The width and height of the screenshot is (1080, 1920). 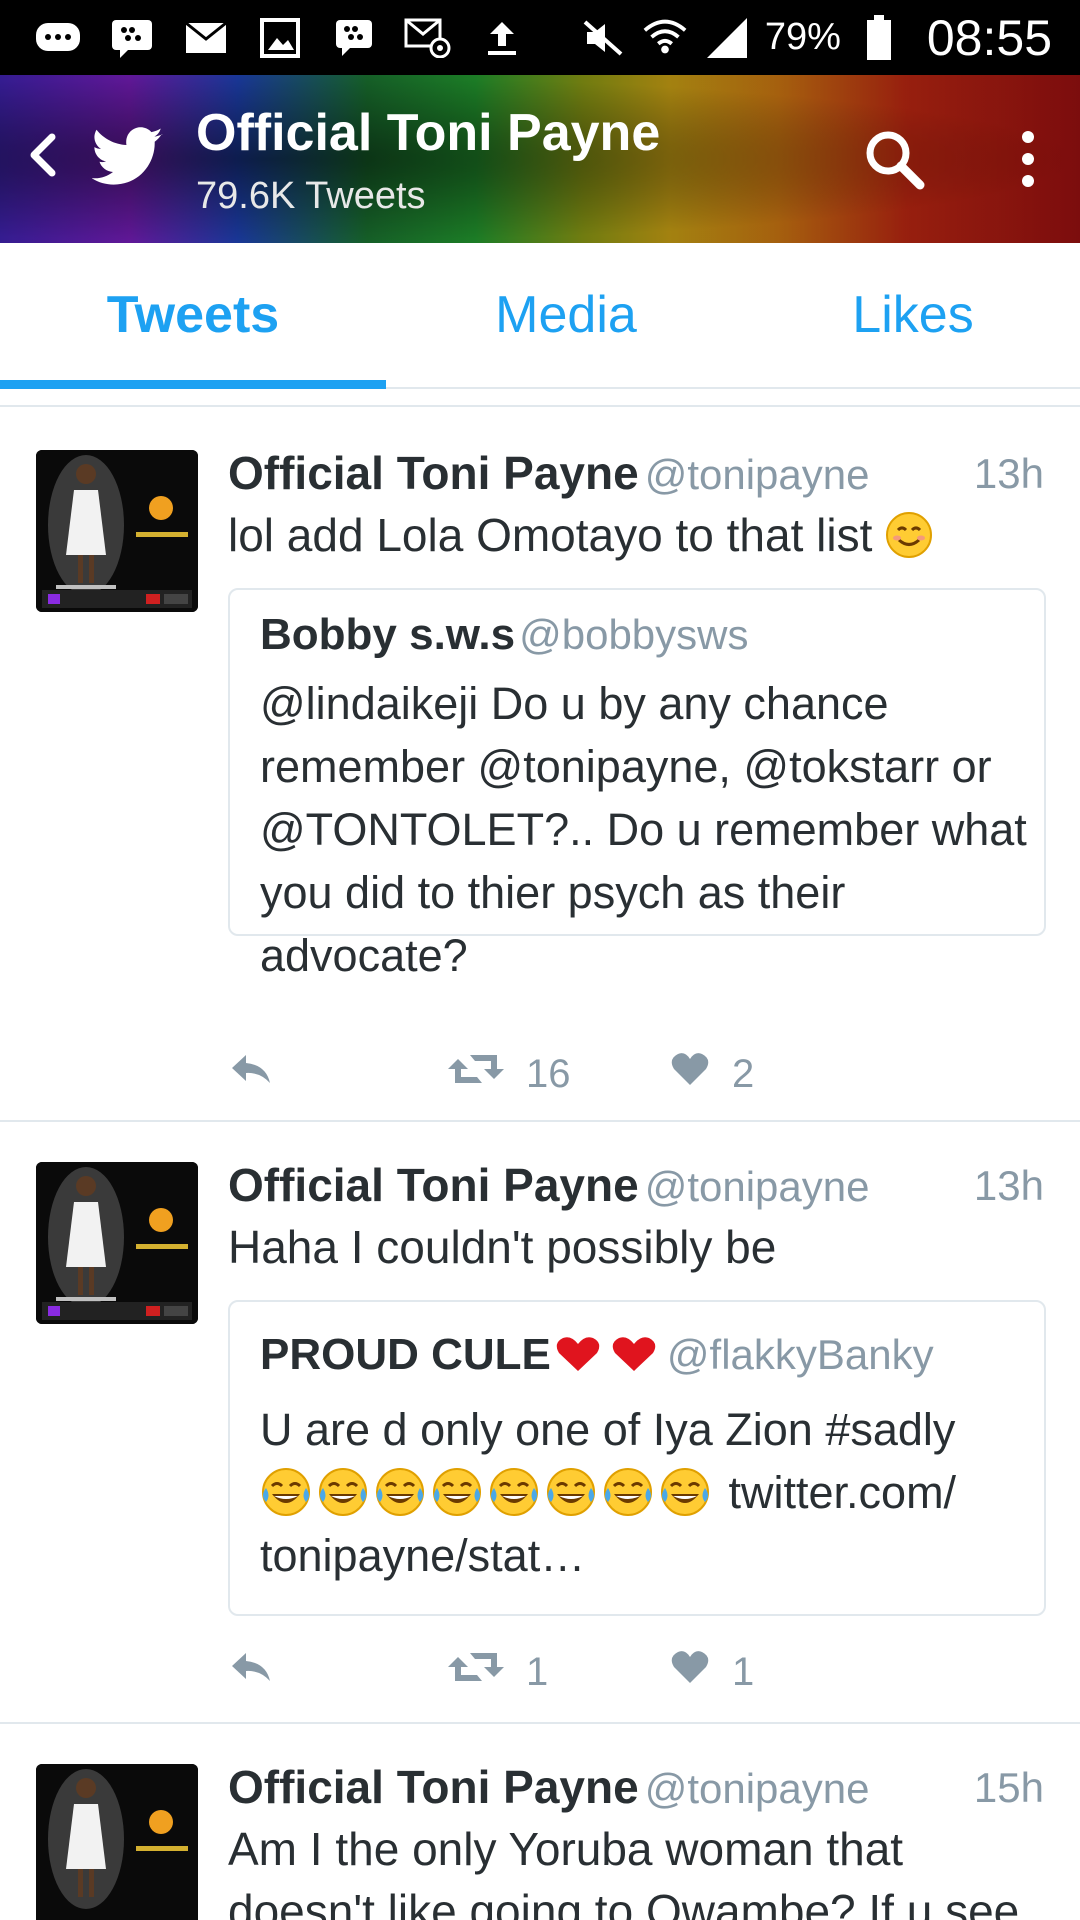 What do you see at coordinates (550, 535) in the screenshot?
I see `tweet-text-content: lol add Lola Omotayo to that list` at bounding box center [550, 535].